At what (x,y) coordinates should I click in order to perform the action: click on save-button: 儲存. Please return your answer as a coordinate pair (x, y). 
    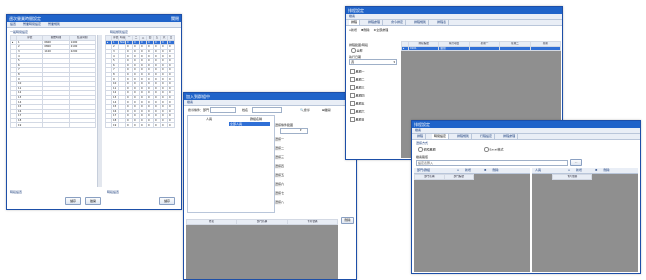
    Looking at the image, I should click on (73, 201).